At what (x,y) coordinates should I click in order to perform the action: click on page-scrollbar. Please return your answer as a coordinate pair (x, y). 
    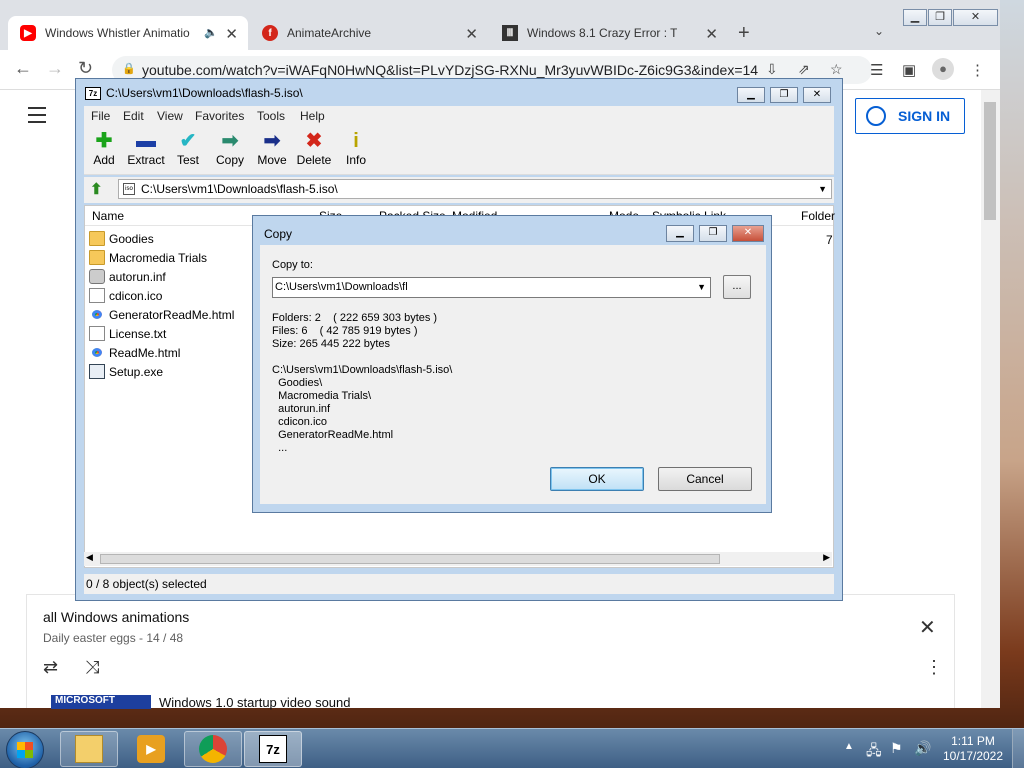
    Looking at the image, I should click on (990, 399).